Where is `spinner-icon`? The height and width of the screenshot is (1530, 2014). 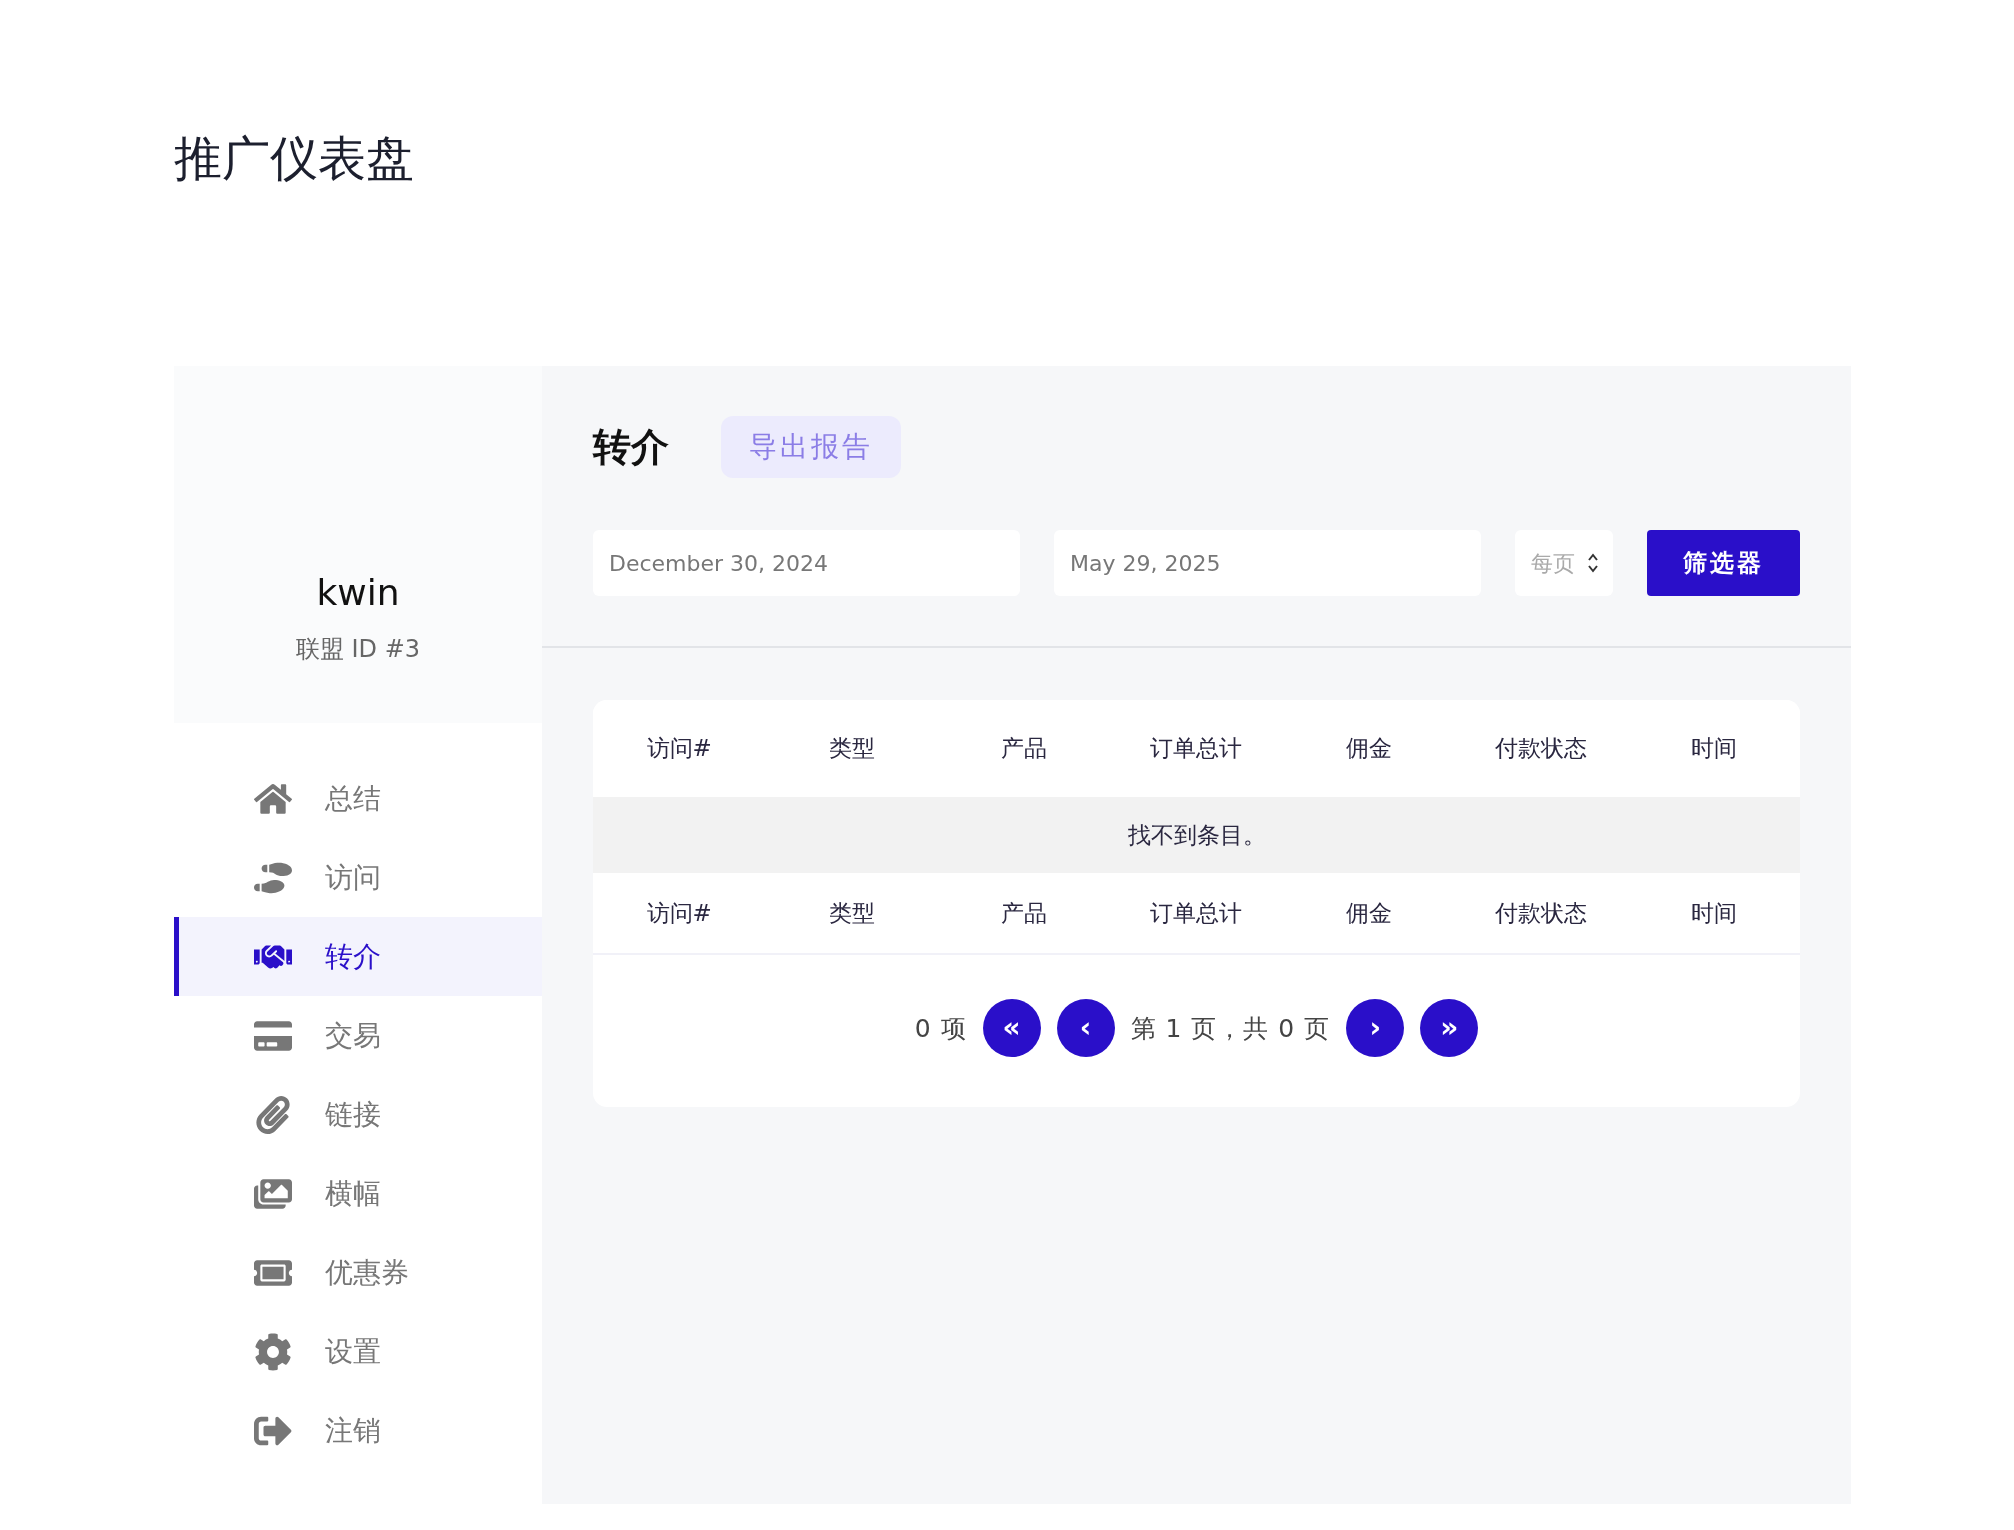 spinner-icon is located at coordinates (1593, 563).